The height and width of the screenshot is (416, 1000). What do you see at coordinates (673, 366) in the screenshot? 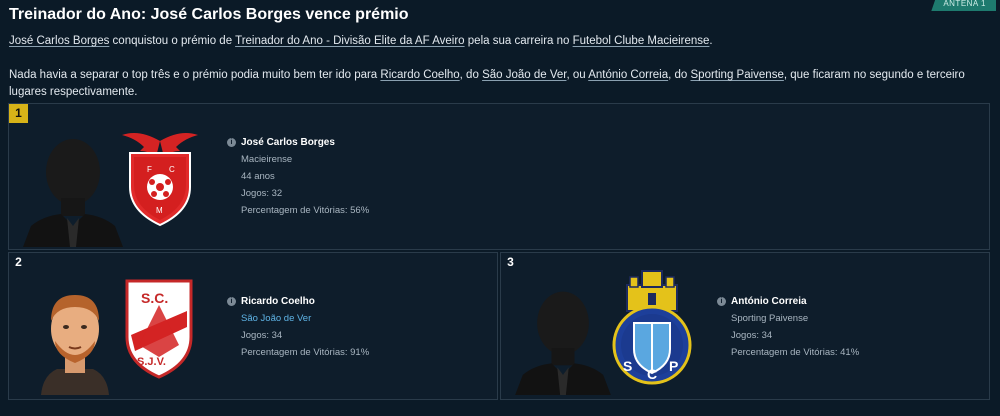
I see `crest-letter: P` at bounding box center [673, 366].